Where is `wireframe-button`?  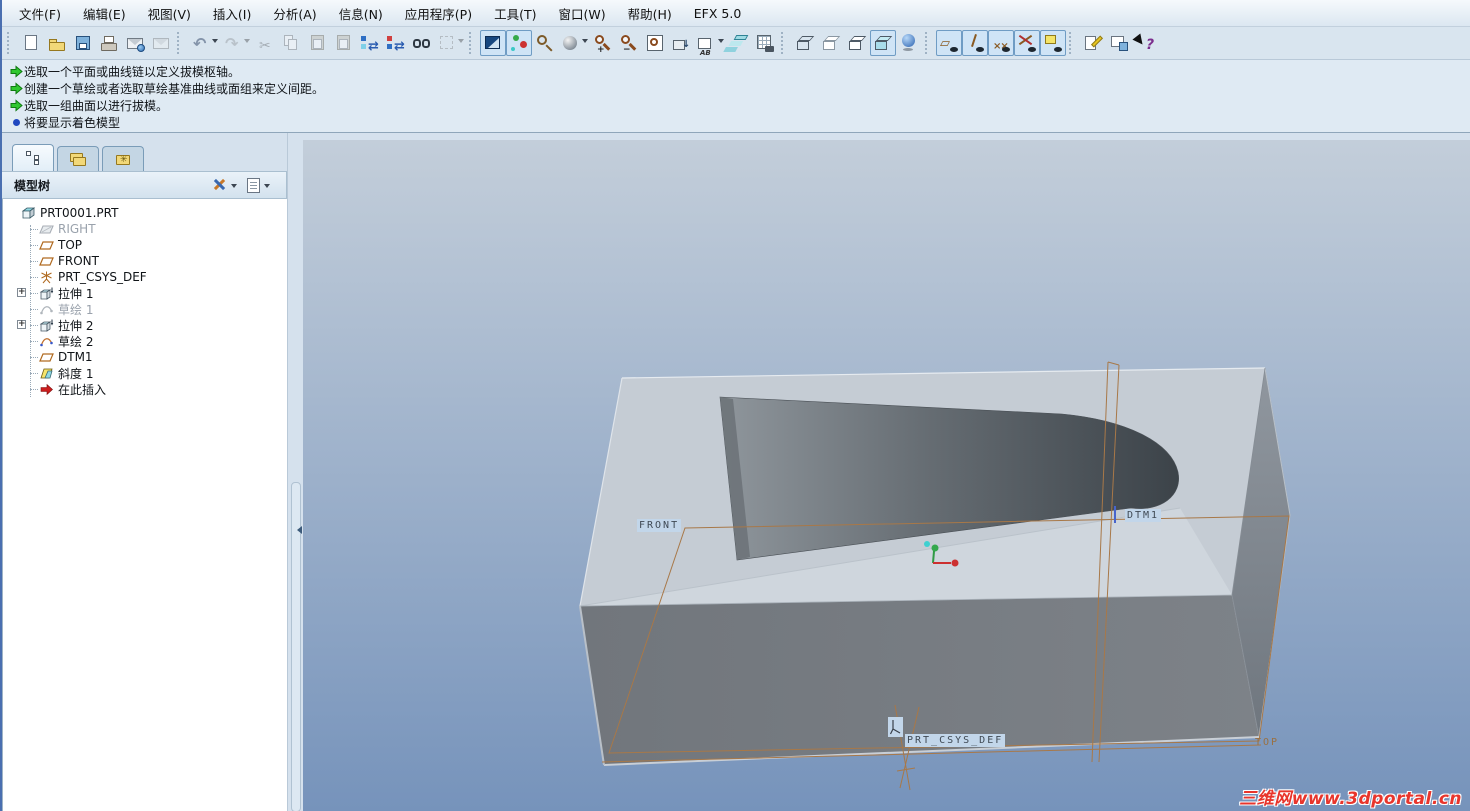 wireframe-button is located at coordinates (805, 43).